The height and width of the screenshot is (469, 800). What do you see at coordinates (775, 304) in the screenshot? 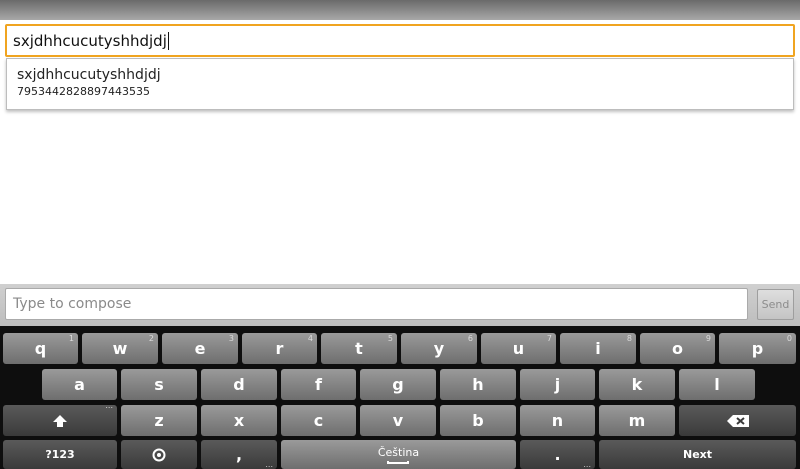
I see `send-button: Send` at bounding box center [775, 304].